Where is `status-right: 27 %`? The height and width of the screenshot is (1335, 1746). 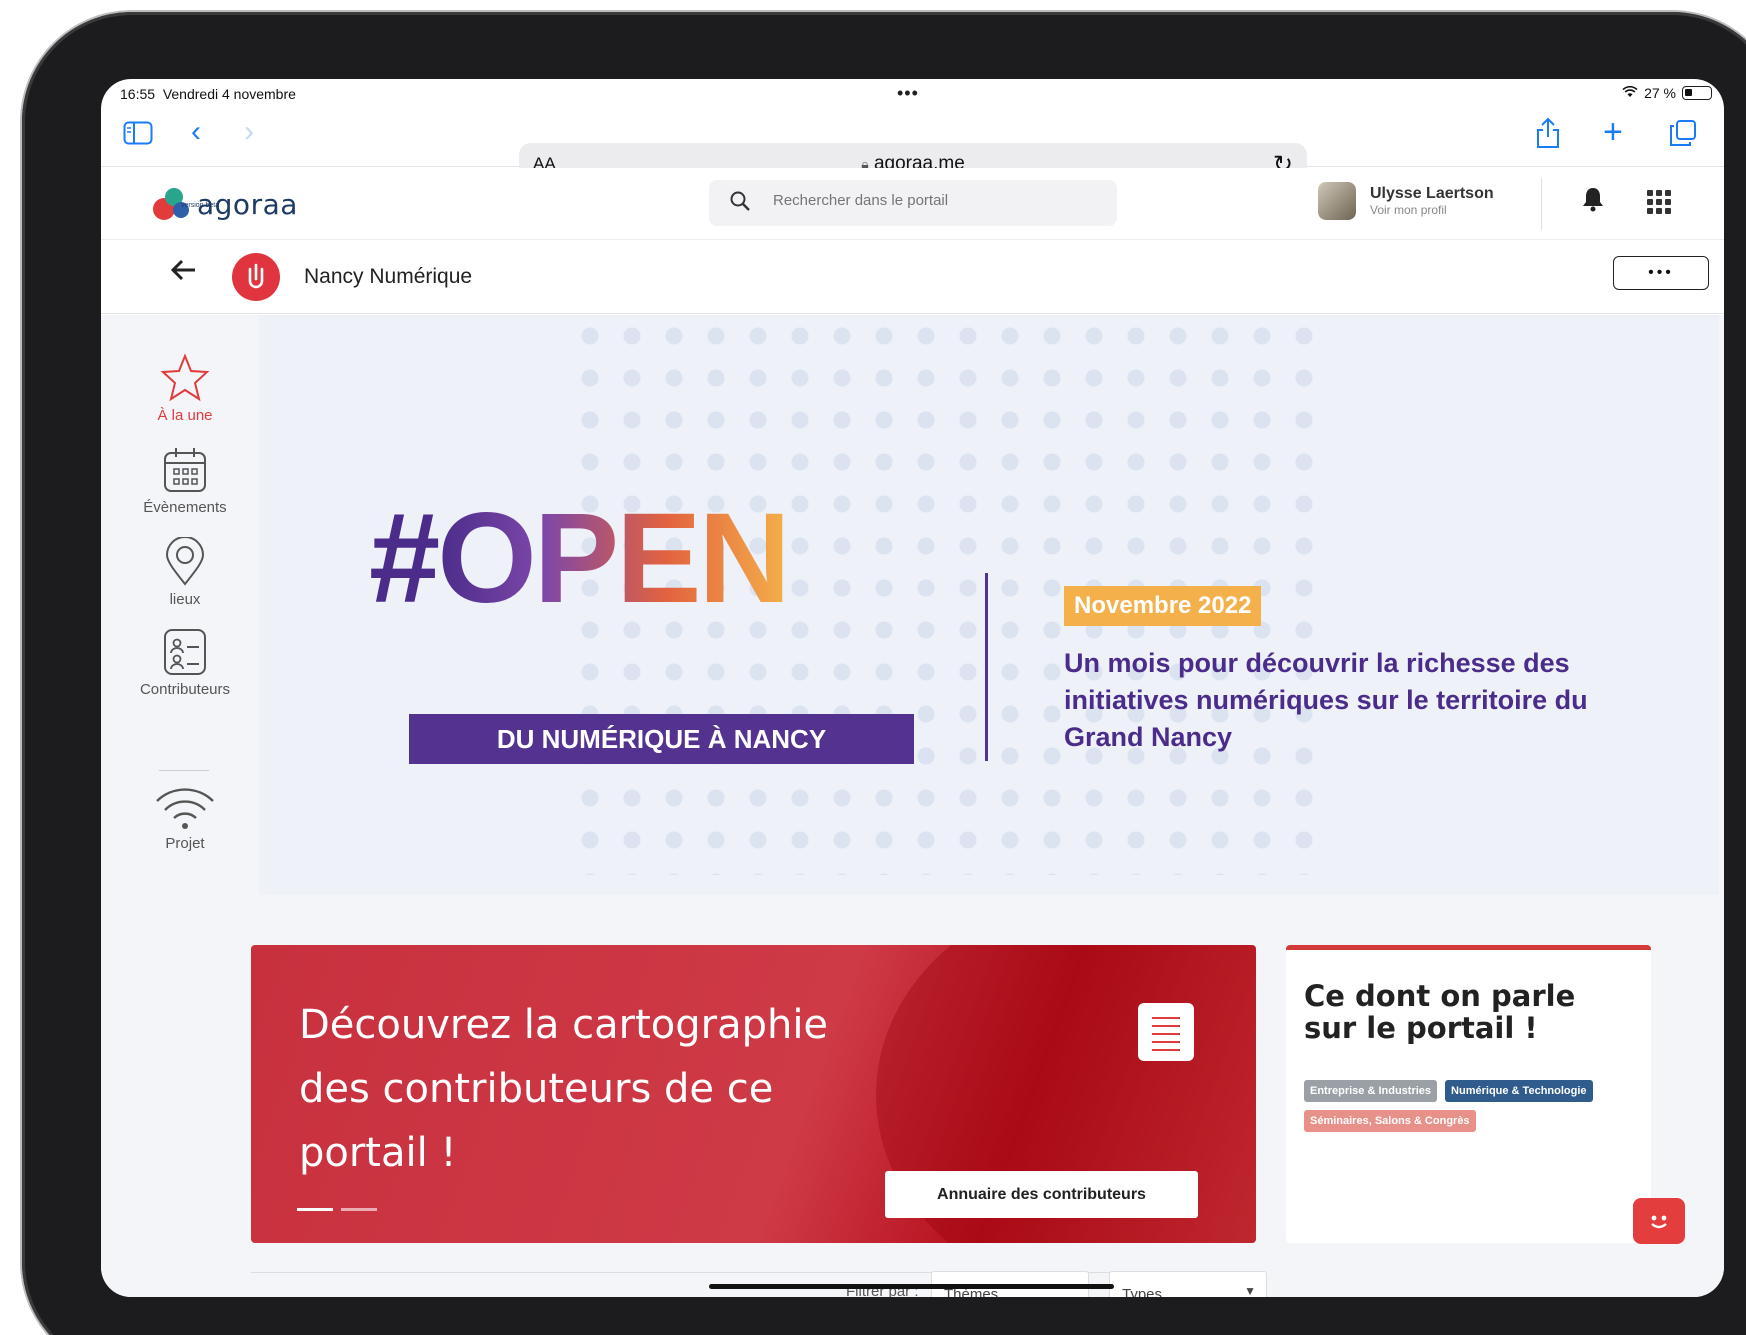 status-right: 27 % is located at coordinates (1667, 93).